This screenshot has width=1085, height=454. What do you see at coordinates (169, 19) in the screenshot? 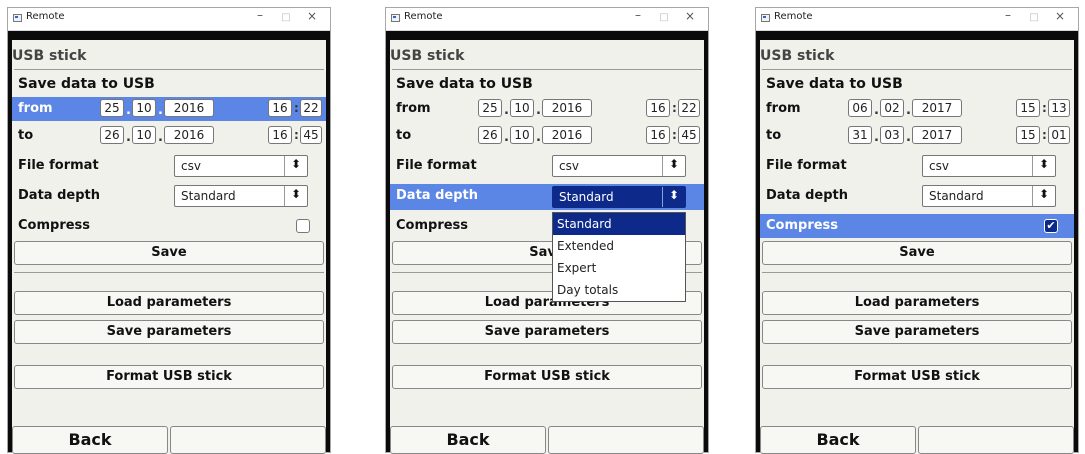
I see `title-bar: Remote – □ ×` at bounding box center [169, 19].